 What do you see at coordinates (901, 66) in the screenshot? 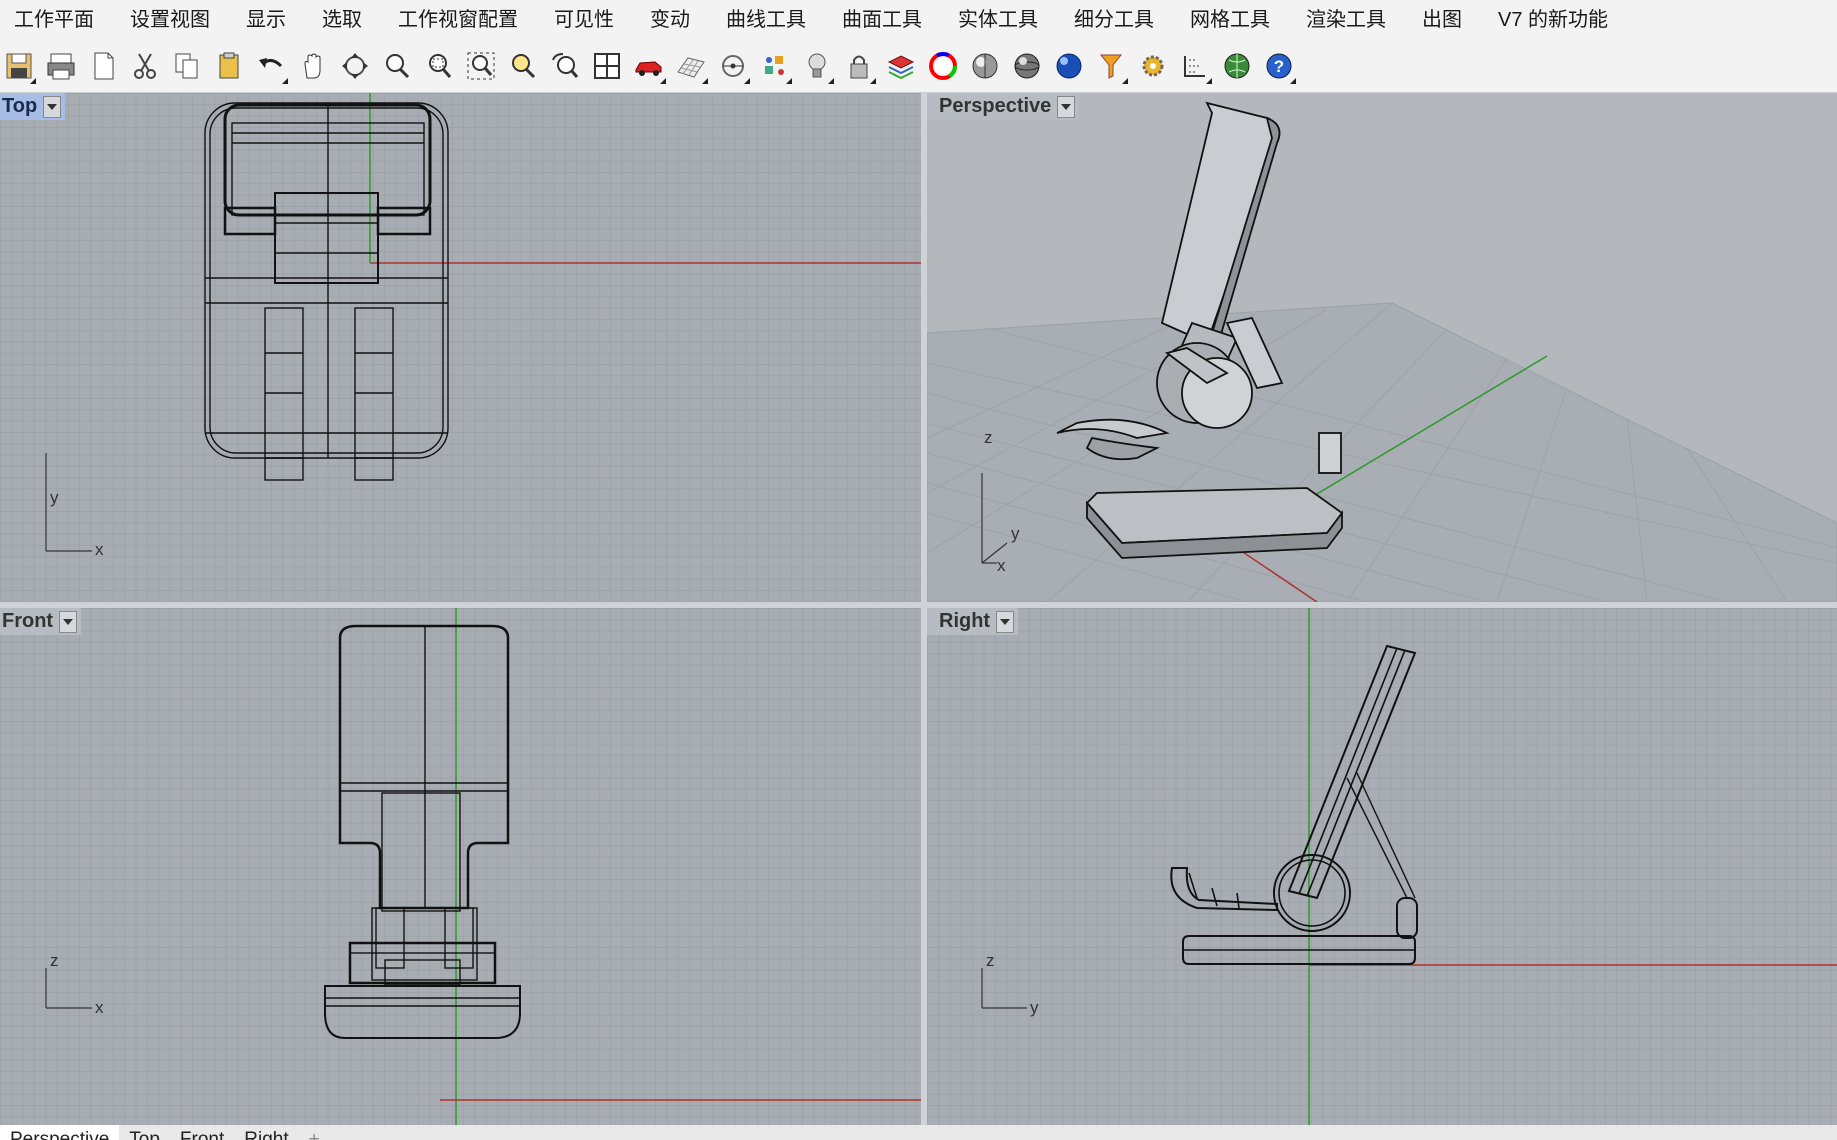
I see `layers-icon` at bounding box center [901, 66].